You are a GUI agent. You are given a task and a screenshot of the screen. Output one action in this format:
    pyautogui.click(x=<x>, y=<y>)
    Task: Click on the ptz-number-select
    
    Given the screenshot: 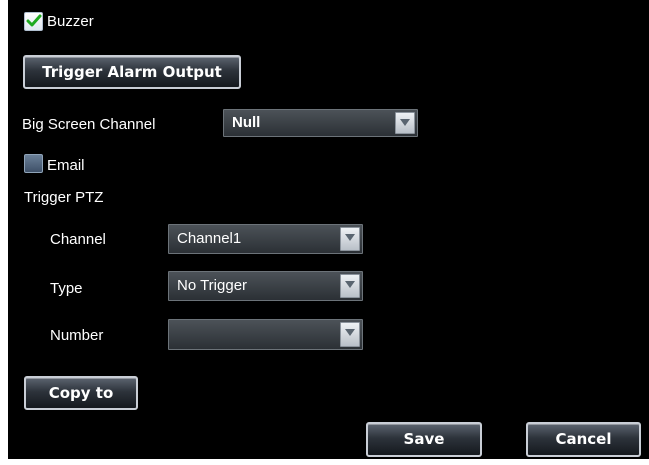 What is the action you would take?
    pyautogui.click(x=265, y=334)
    